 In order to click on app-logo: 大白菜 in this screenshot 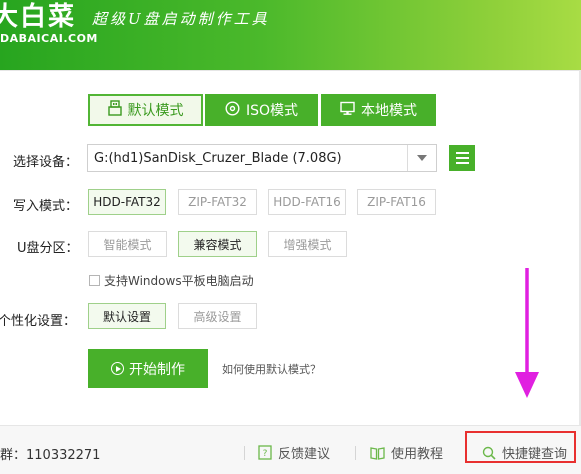, I will do `click(38, 17)`.